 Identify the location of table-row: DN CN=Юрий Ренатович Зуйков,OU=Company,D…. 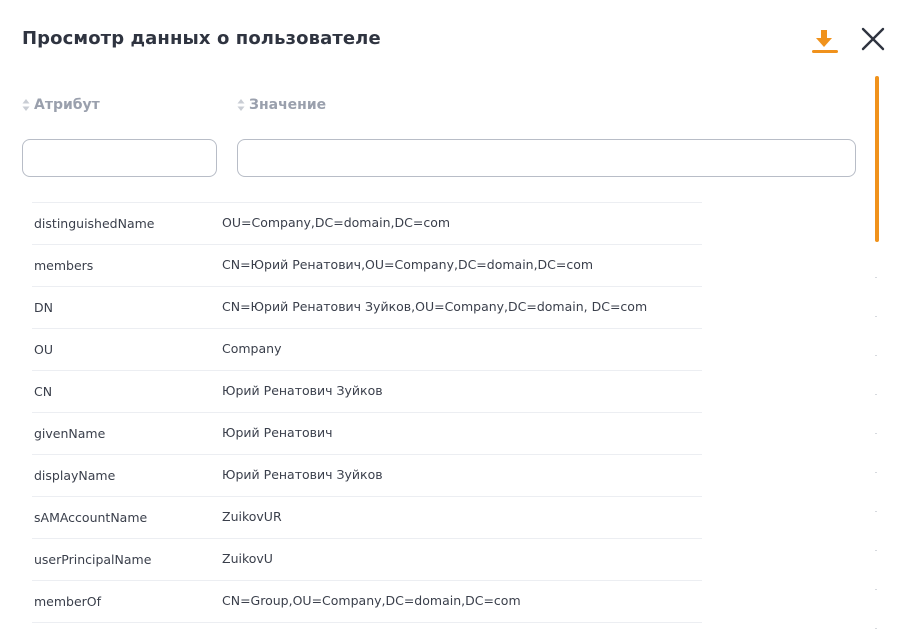
(367, 308).